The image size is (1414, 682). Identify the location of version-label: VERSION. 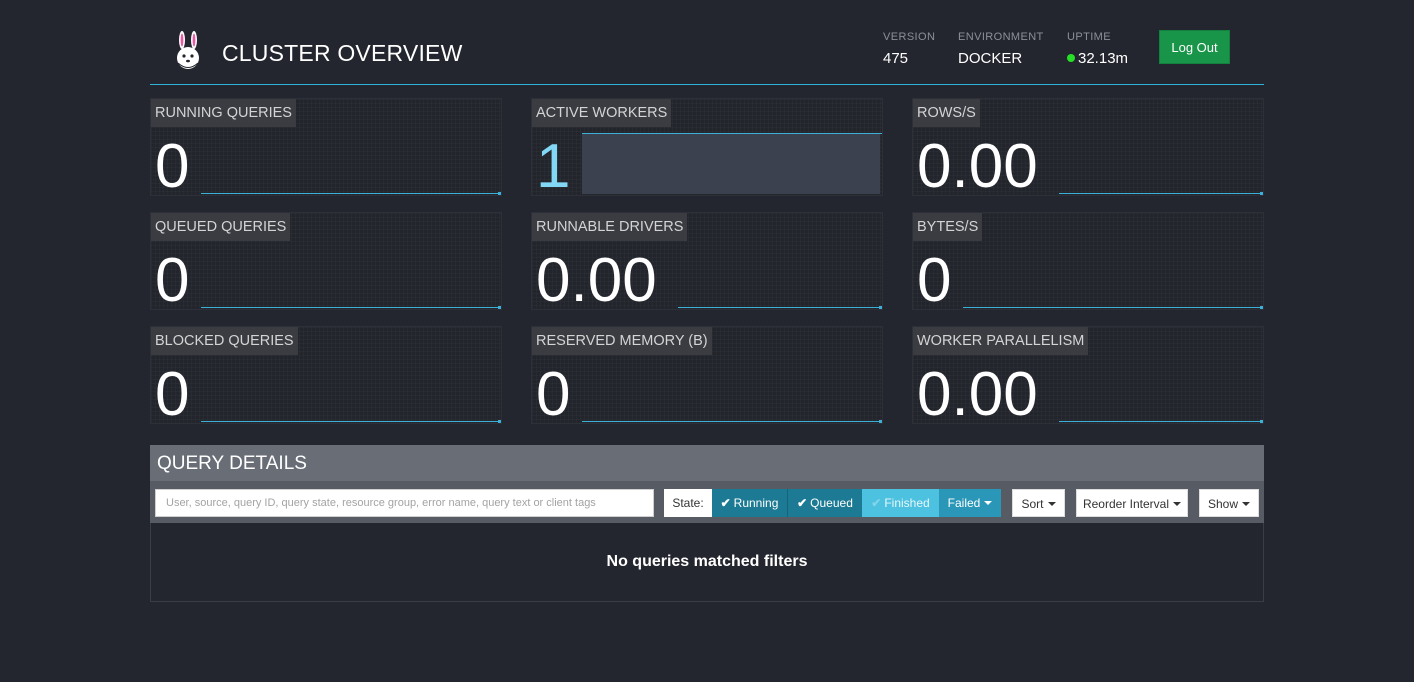
(909, 37).